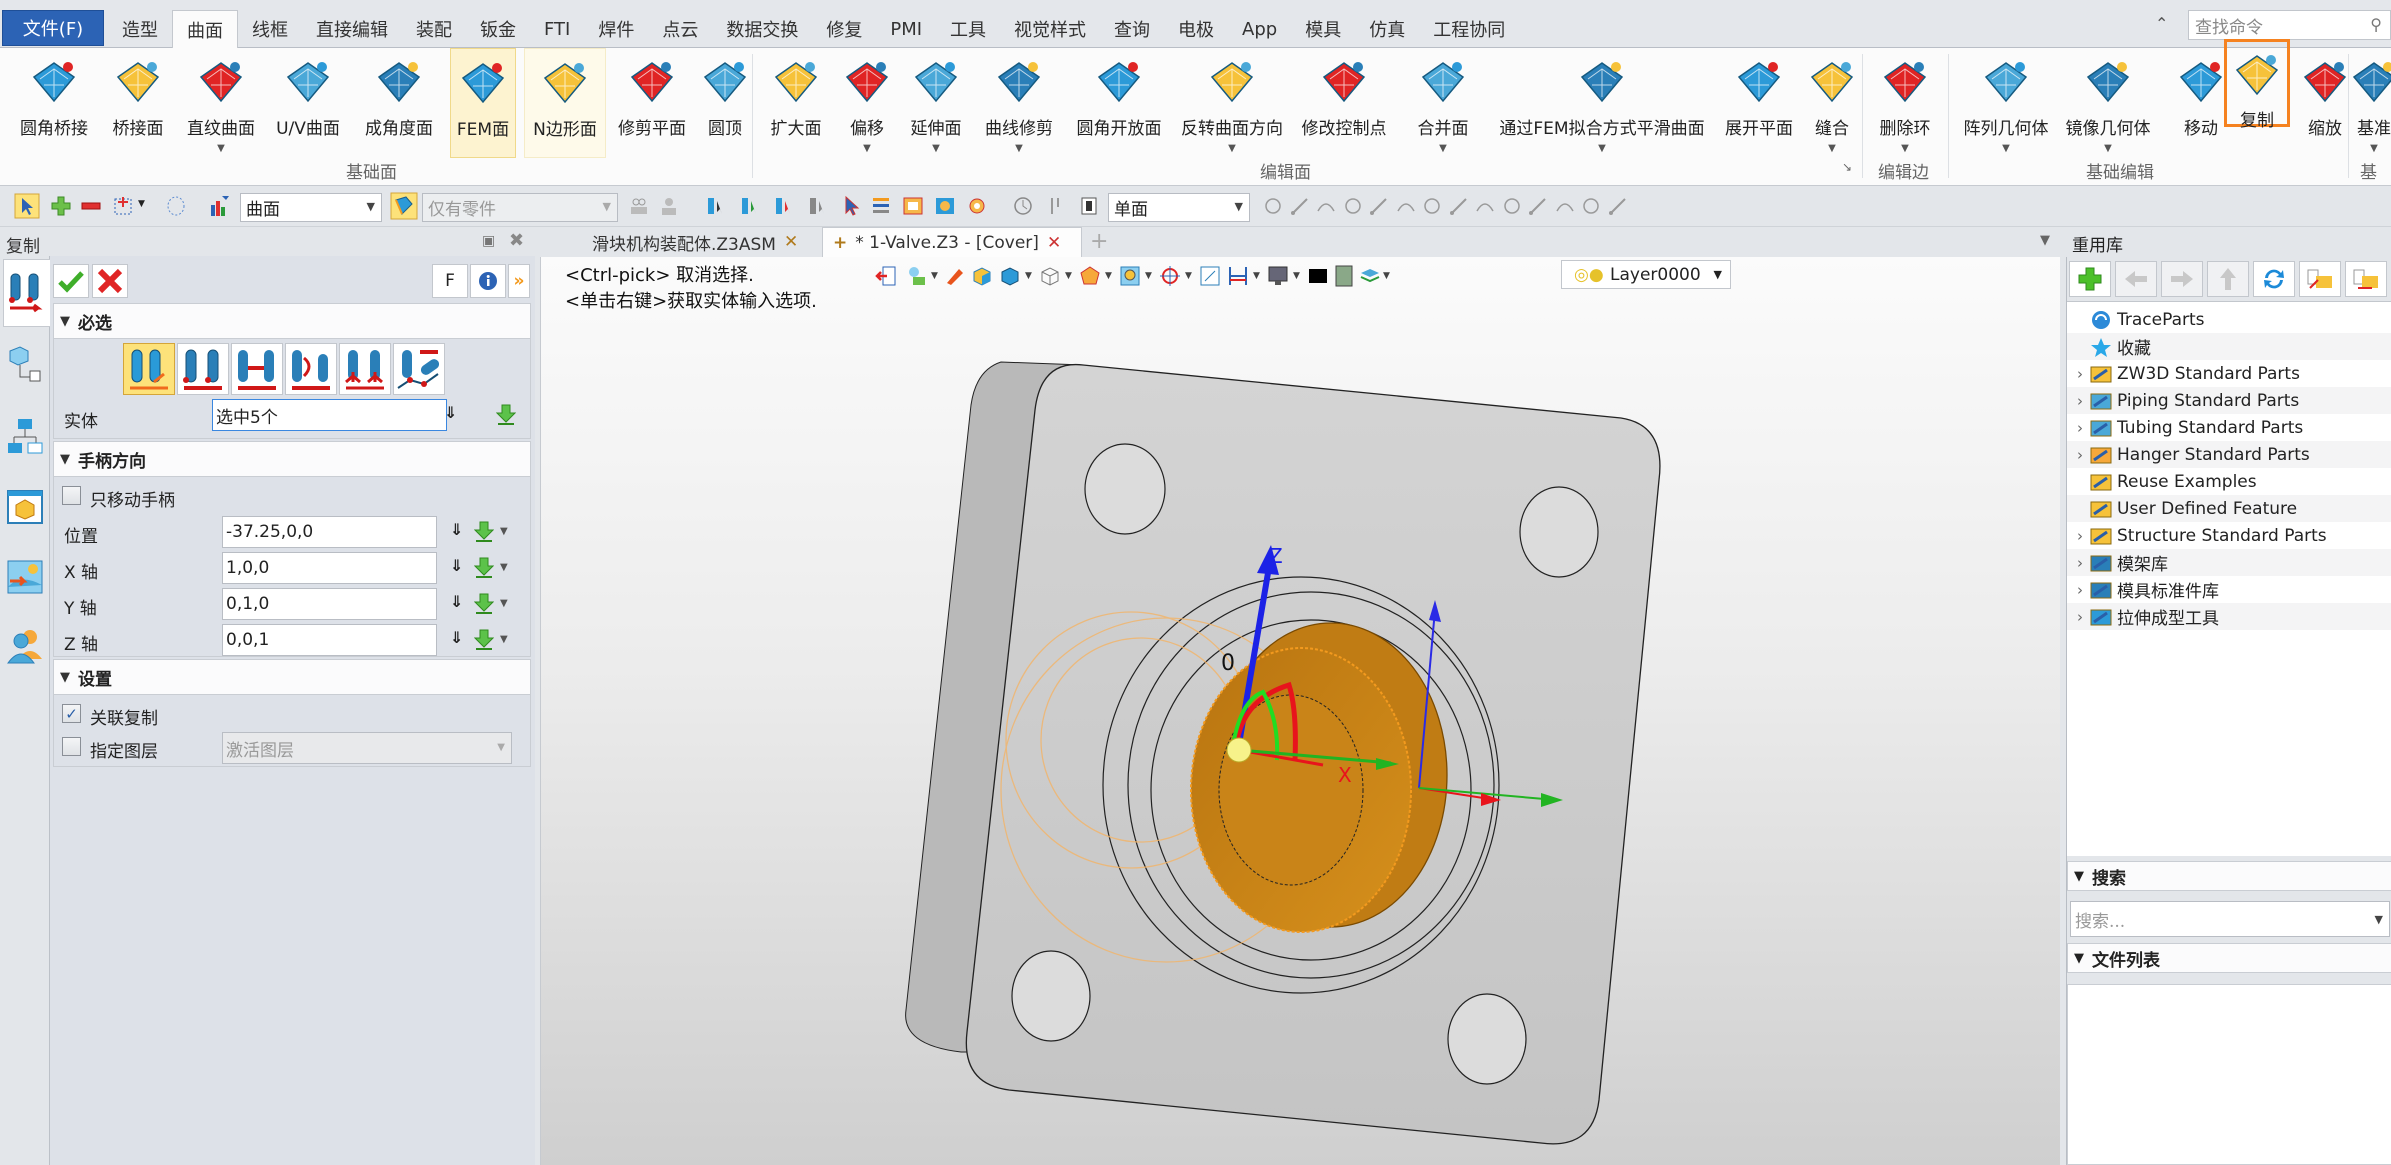  Describe the element at coordinates (1485, 206) in the screenshot. I see `snap-curve-icon` at that location.